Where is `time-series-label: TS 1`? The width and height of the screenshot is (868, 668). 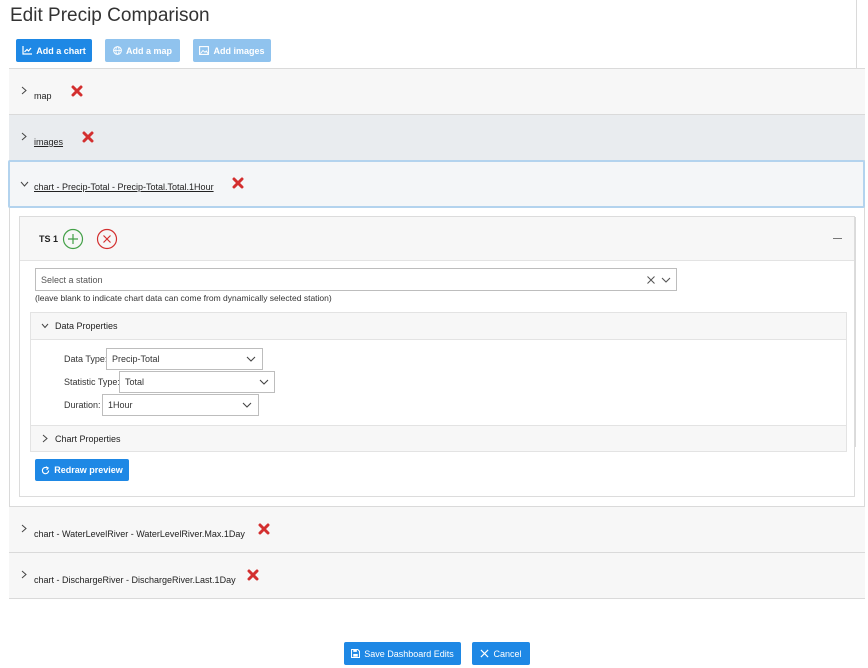 time-series-label: TS 1 is located at coordinates (49, 239).